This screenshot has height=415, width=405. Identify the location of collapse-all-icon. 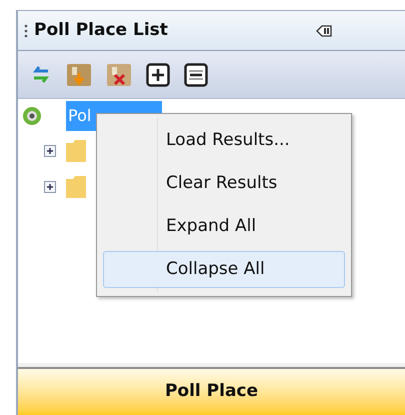
(196, 74).